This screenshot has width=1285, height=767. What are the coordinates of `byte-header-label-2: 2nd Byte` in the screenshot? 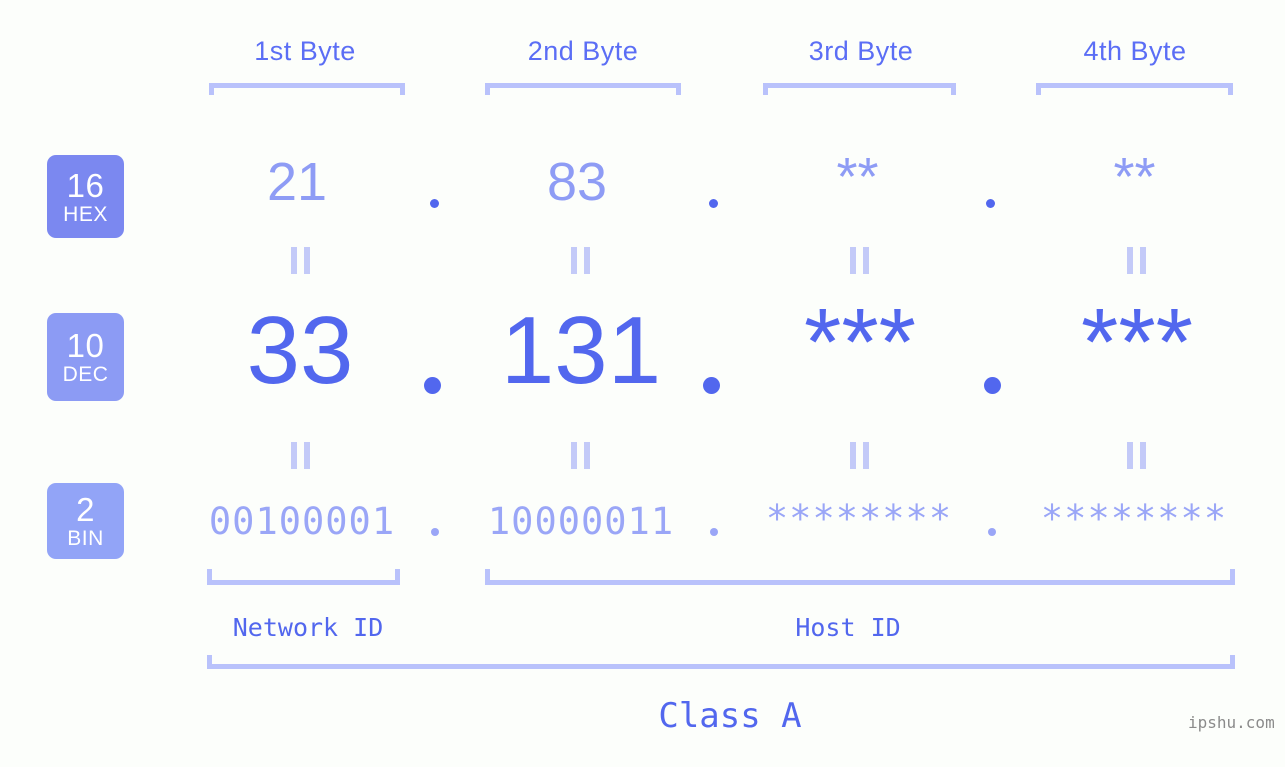 It's located at (583, 51).